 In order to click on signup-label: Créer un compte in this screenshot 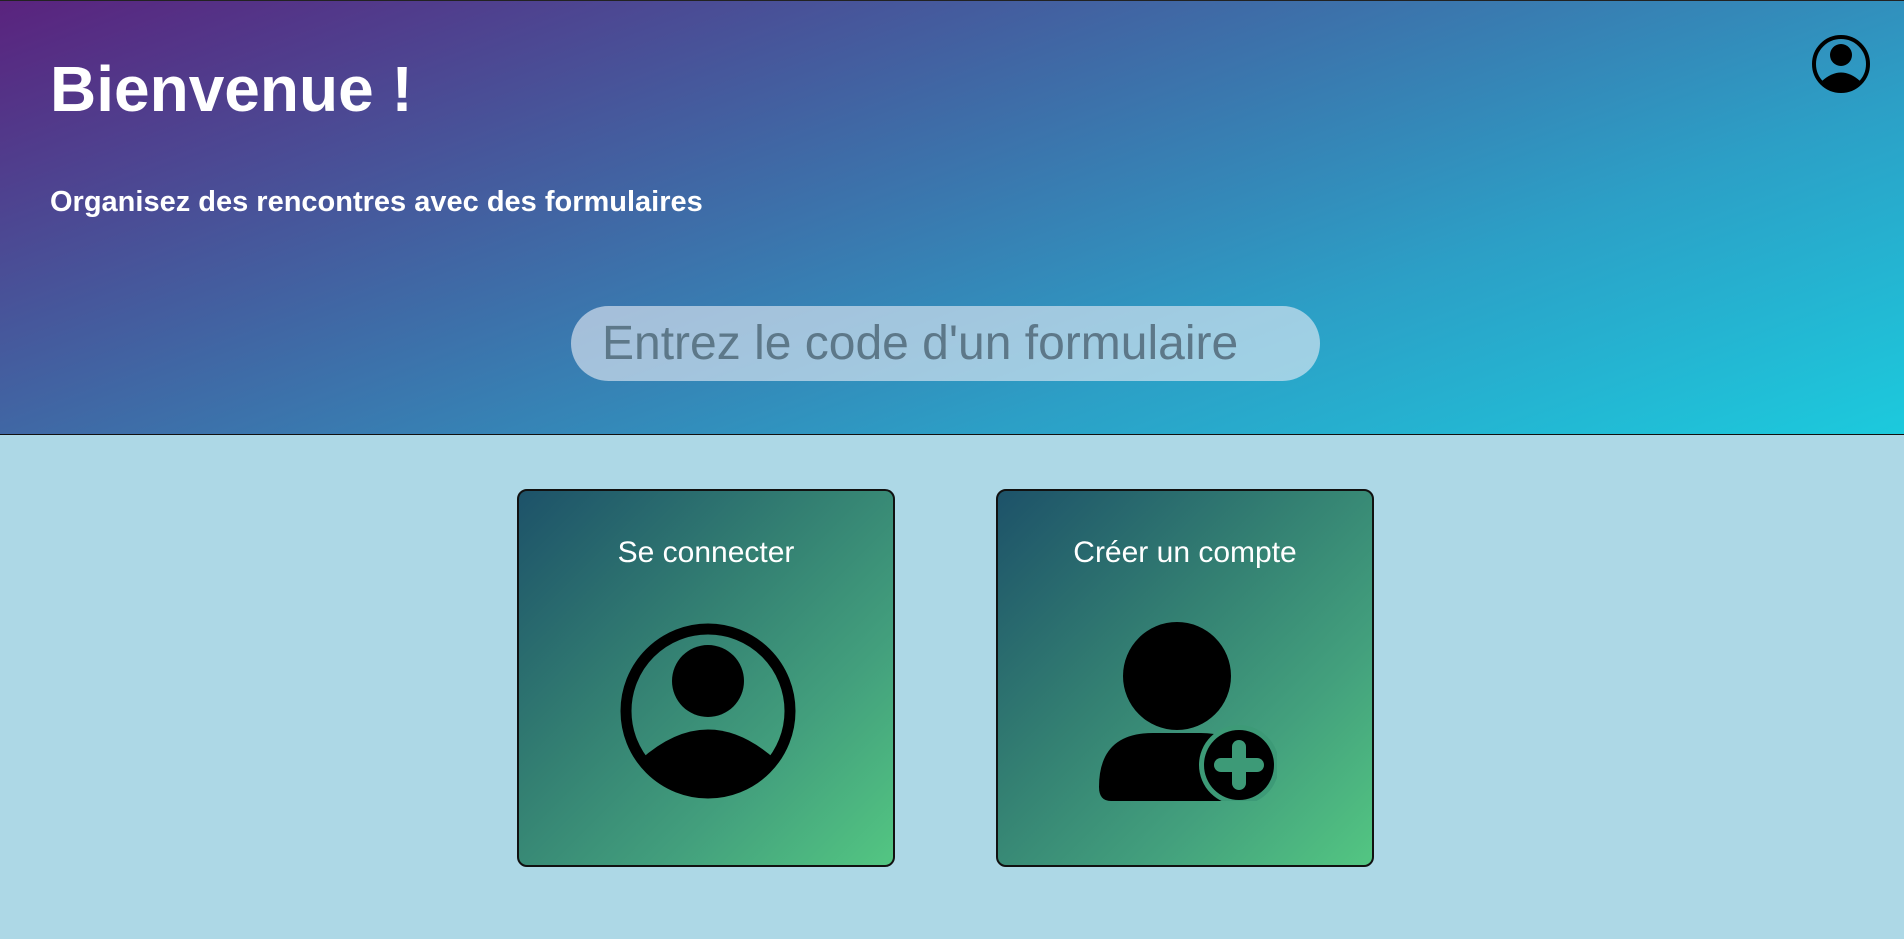, I will do `click(1185, 552)`.